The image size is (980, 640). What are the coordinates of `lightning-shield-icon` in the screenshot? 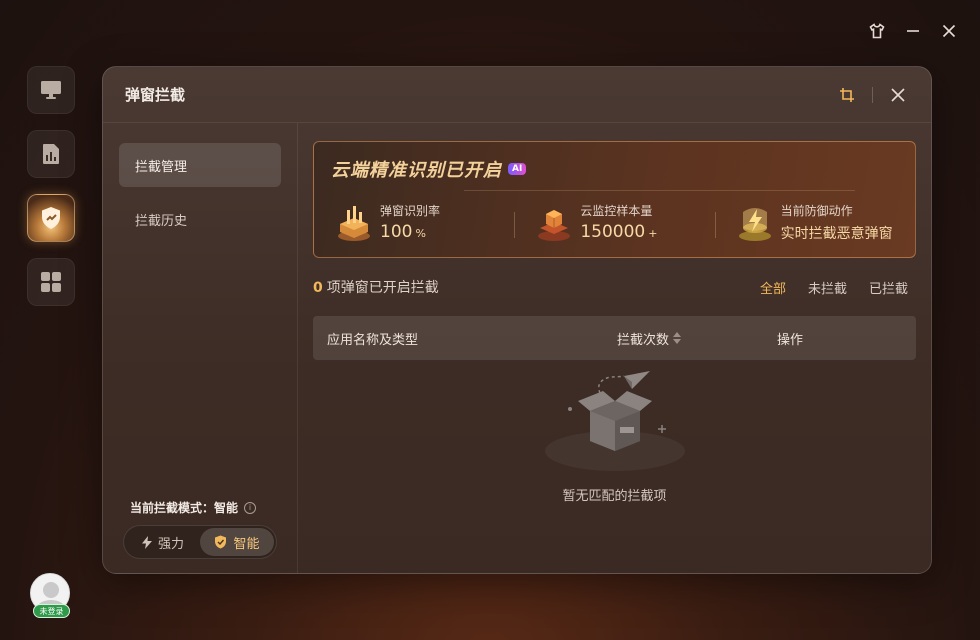 It's located at (754, 224).